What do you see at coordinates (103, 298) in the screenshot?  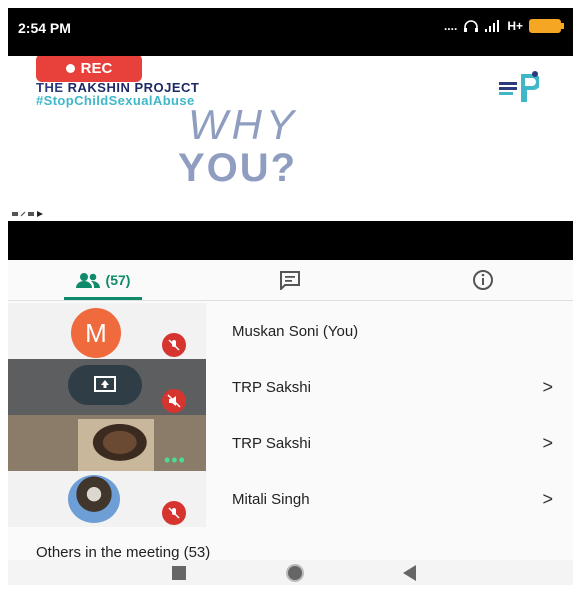 I see `active-tab-indicator` at bounding box center [103, 298].